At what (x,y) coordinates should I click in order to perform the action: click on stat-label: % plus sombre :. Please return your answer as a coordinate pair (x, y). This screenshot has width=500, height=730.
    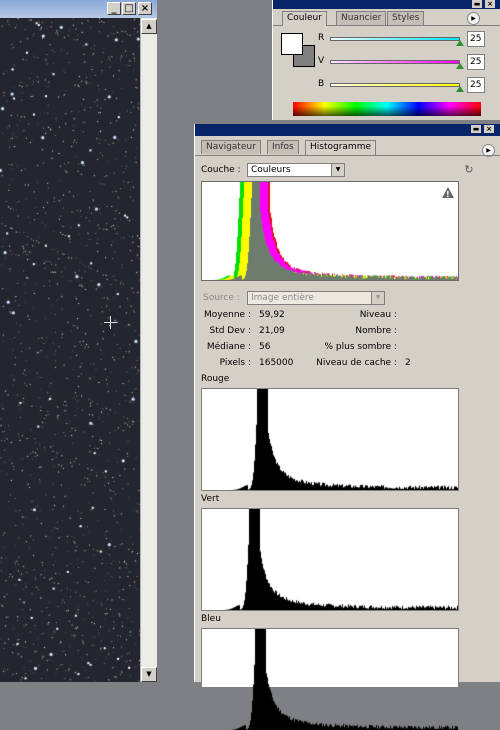
    Looking at the image, I should click on (361, 347).